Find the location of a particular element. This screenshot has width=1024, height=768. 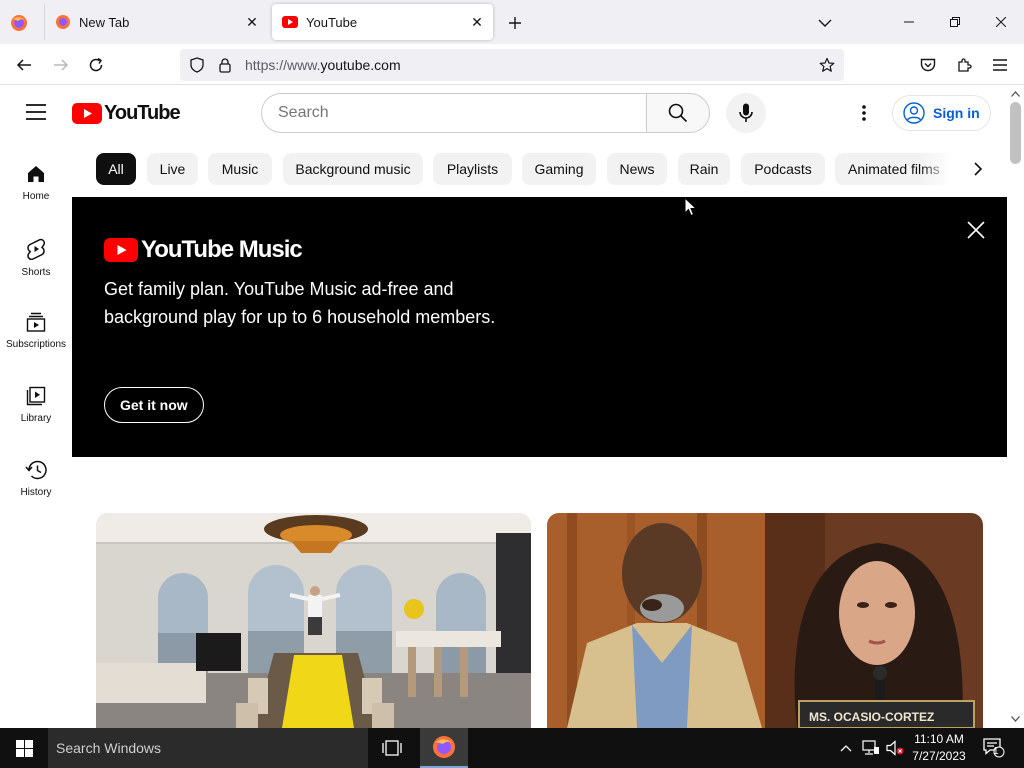

guide-item-label: Home is located at coordinates (36, 196).